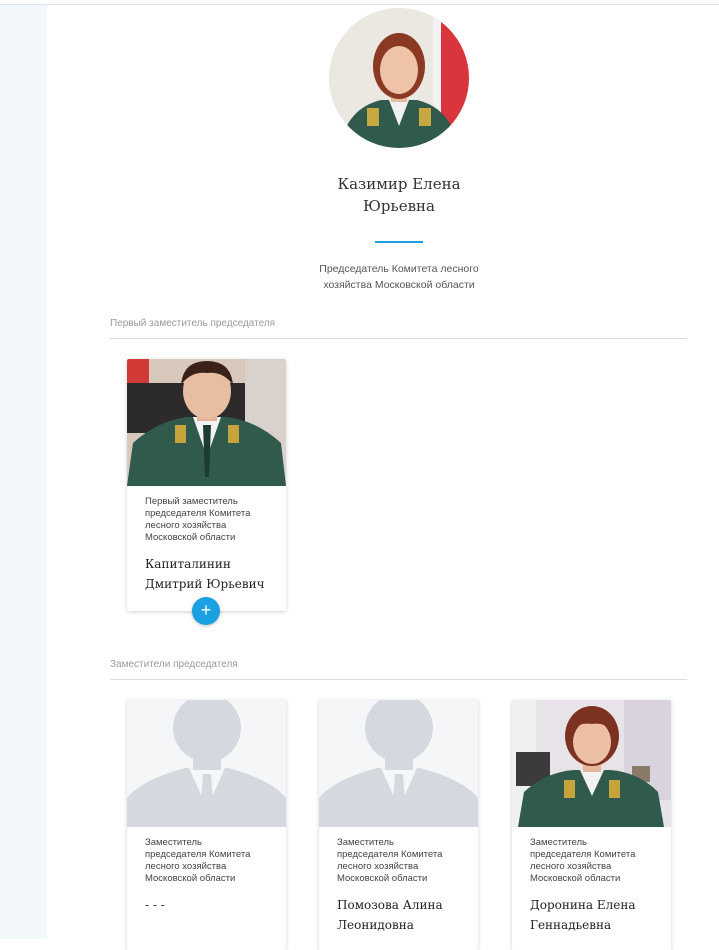 The height and width of the screenshot is (950, 719). What do you see at coordinates (188, 564) in the screenshot?
I see `name-line1: Капиталинин` at bounding box center [188, 564].